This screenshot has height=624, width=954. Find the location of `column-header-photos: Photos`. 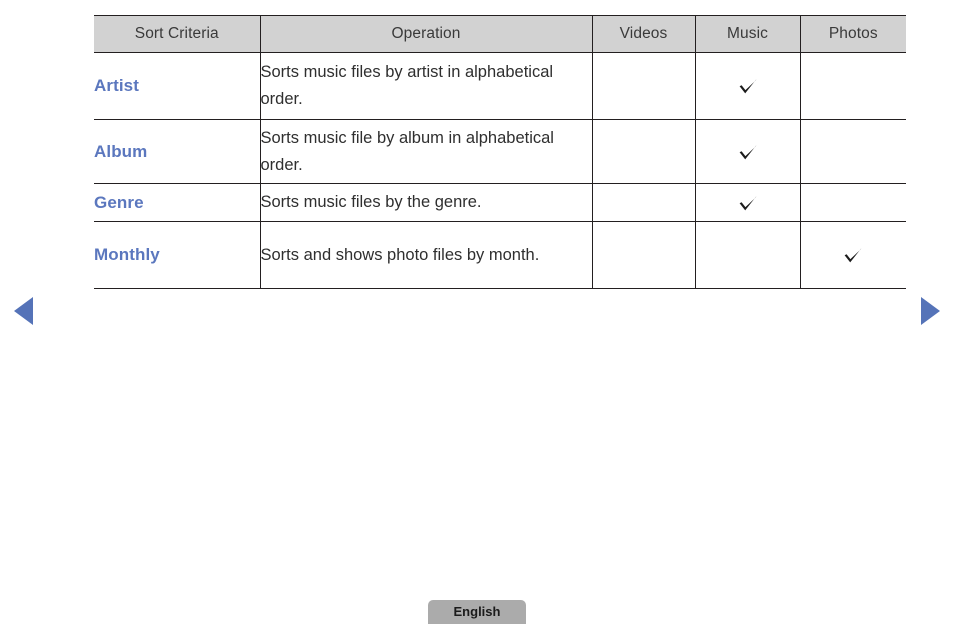

column-header-photos: Photos is located at coordinates (852, 34).